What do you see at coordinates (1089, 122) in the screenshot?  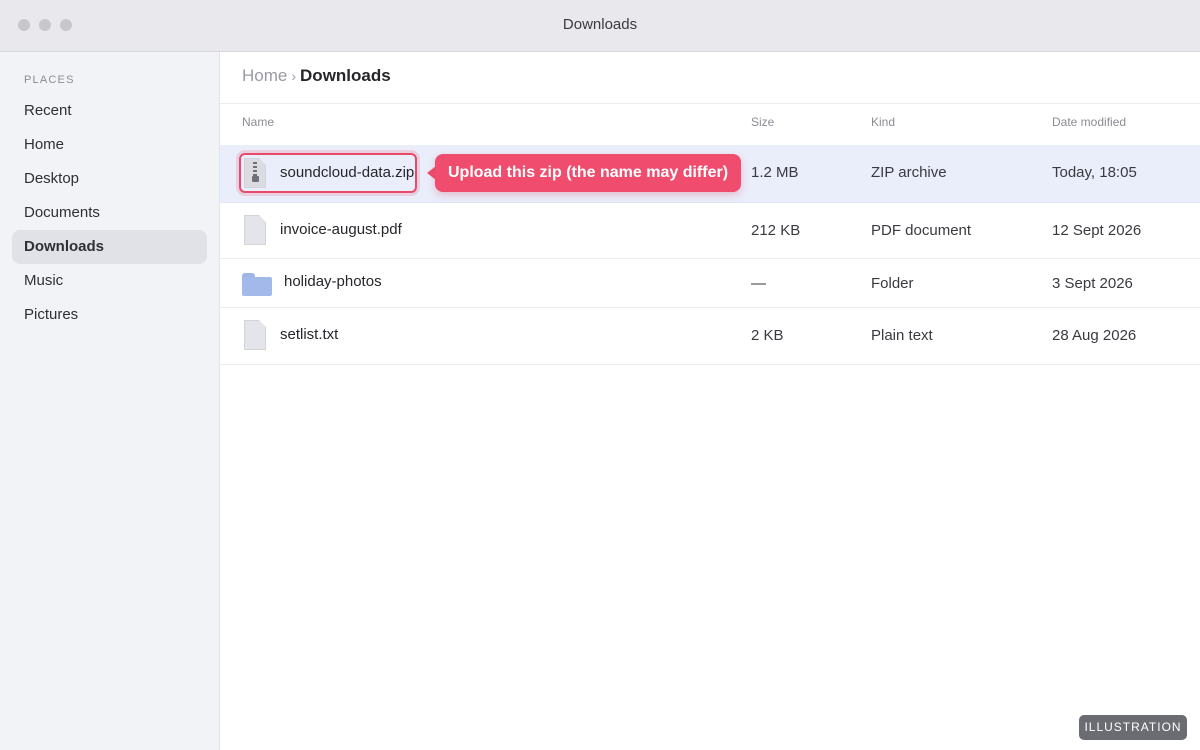 I see `column-header-date: Date modified` at bounding box center [1089, 122].